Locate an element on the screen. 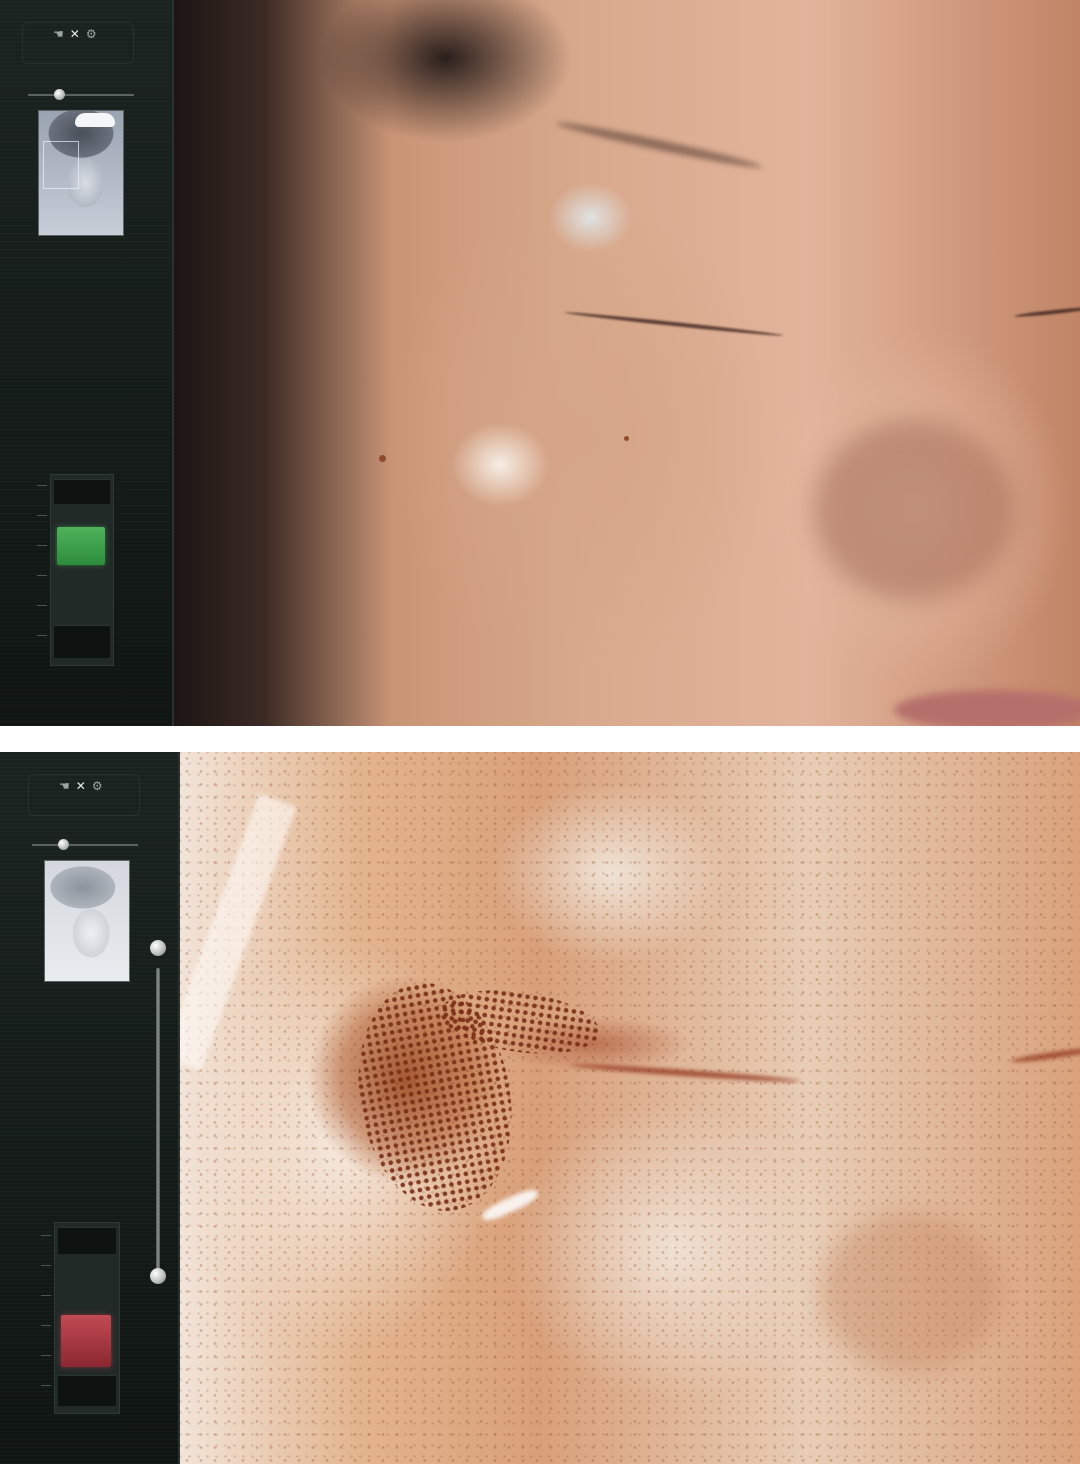 This screenshot has width=1080, height=1464. meter-level-green is located at coordinates (81, 546).